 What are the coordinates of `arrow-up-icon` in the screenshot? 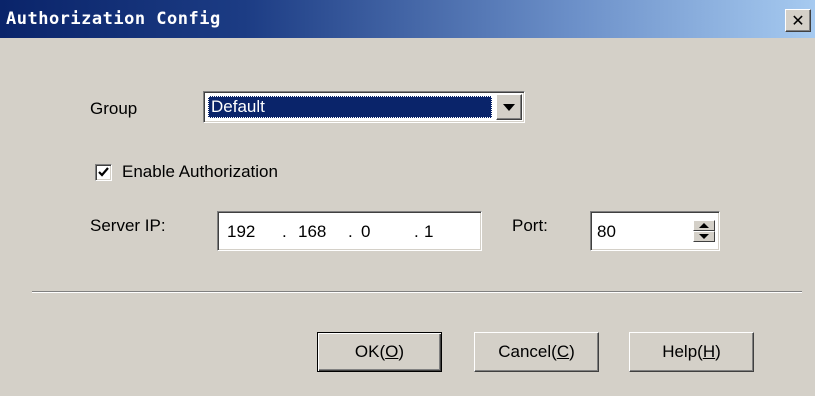 It's located at (704, 225).